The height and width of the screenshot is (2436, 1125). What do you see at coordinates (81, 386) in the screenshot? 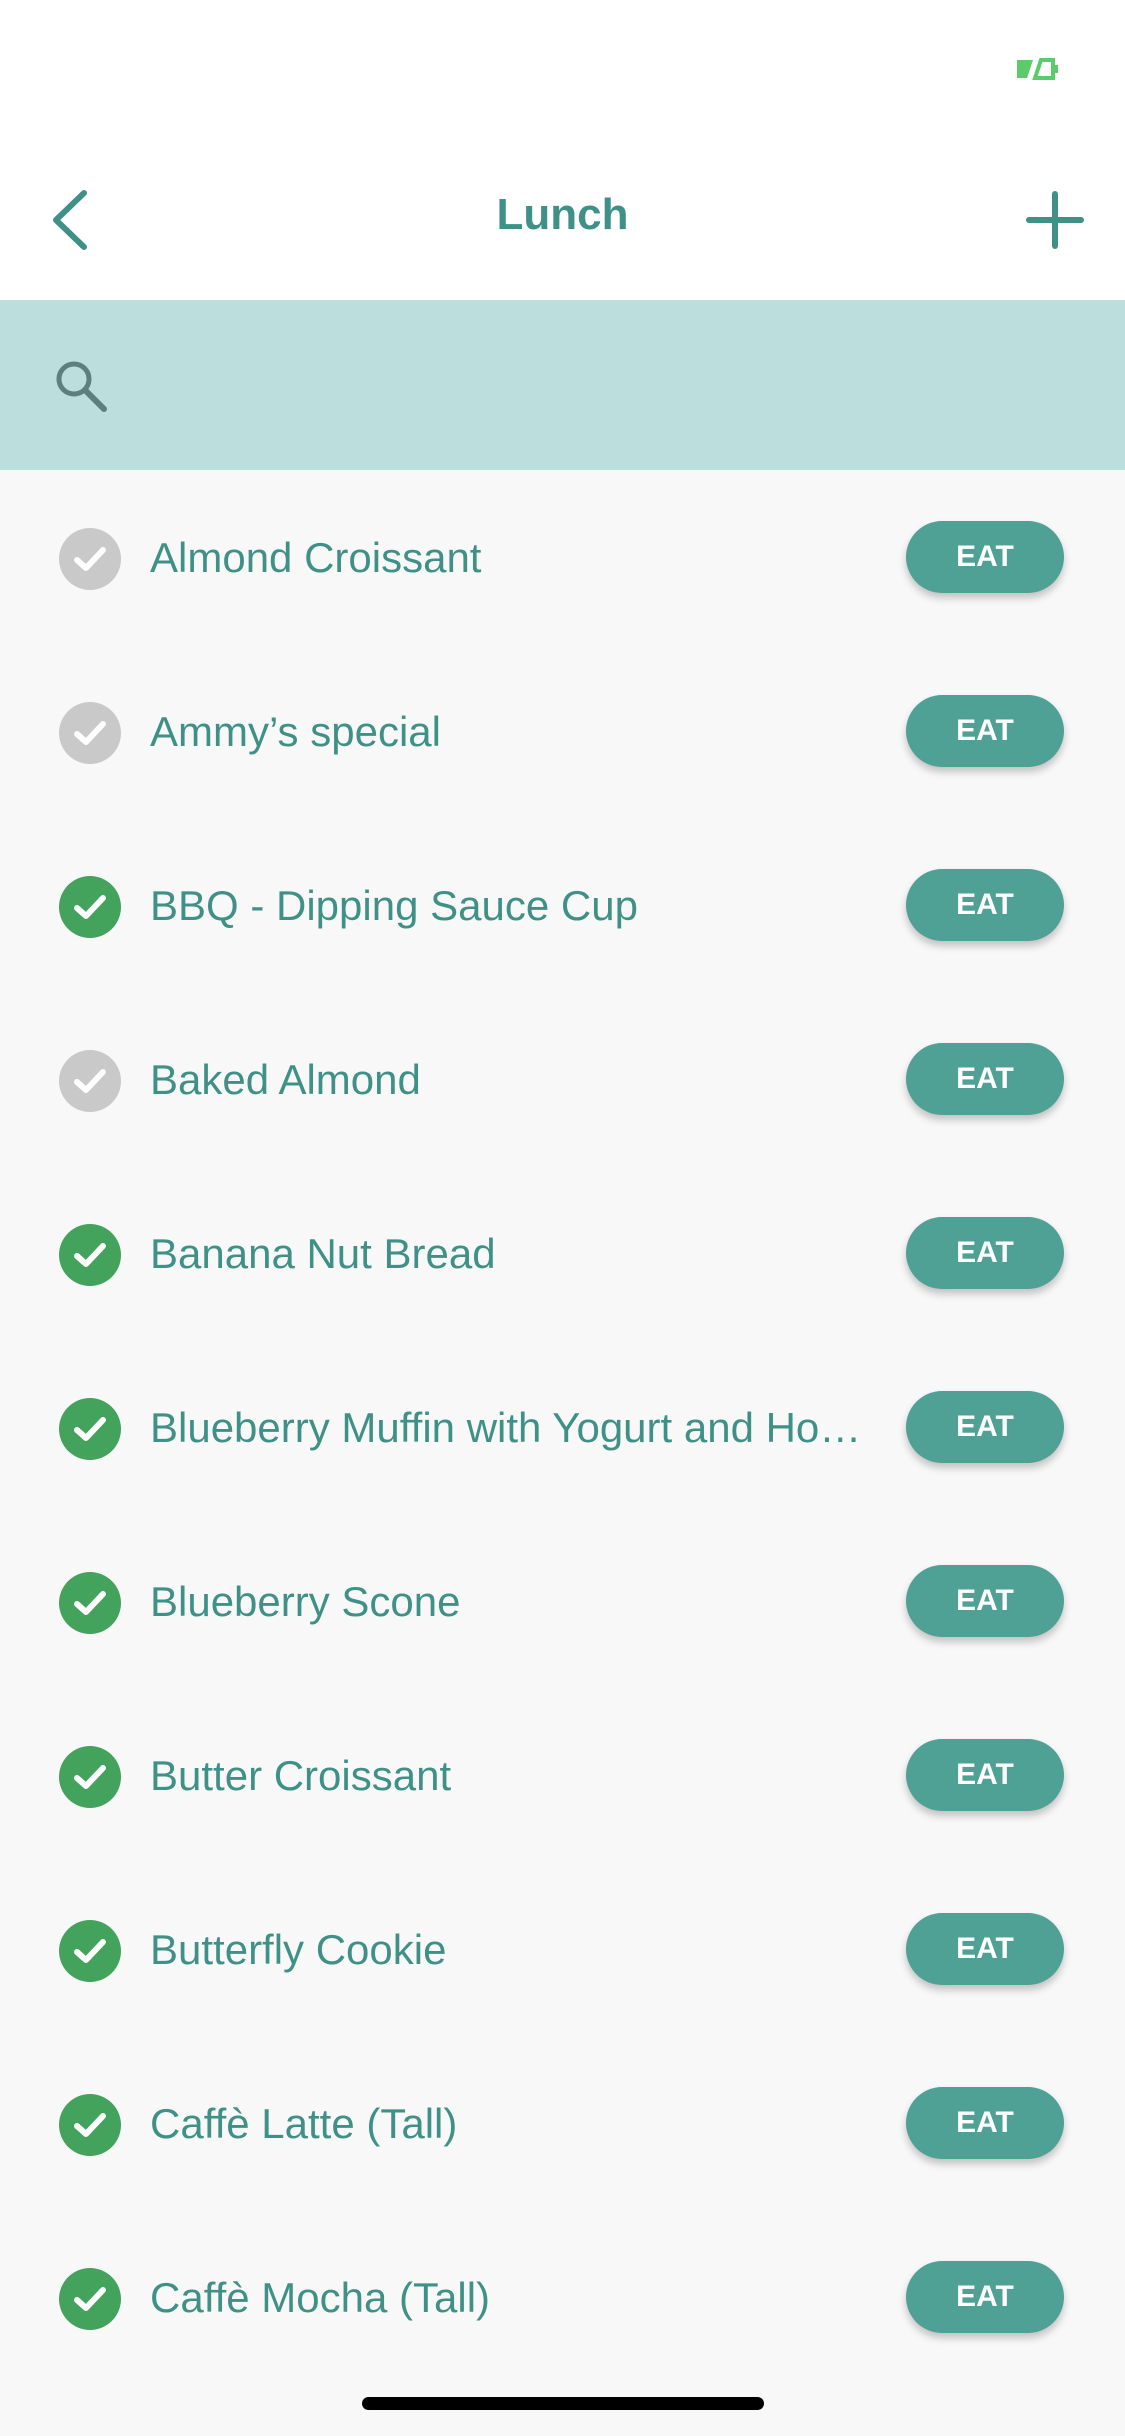
I see `search-icon` at bounding box center [81, 386].